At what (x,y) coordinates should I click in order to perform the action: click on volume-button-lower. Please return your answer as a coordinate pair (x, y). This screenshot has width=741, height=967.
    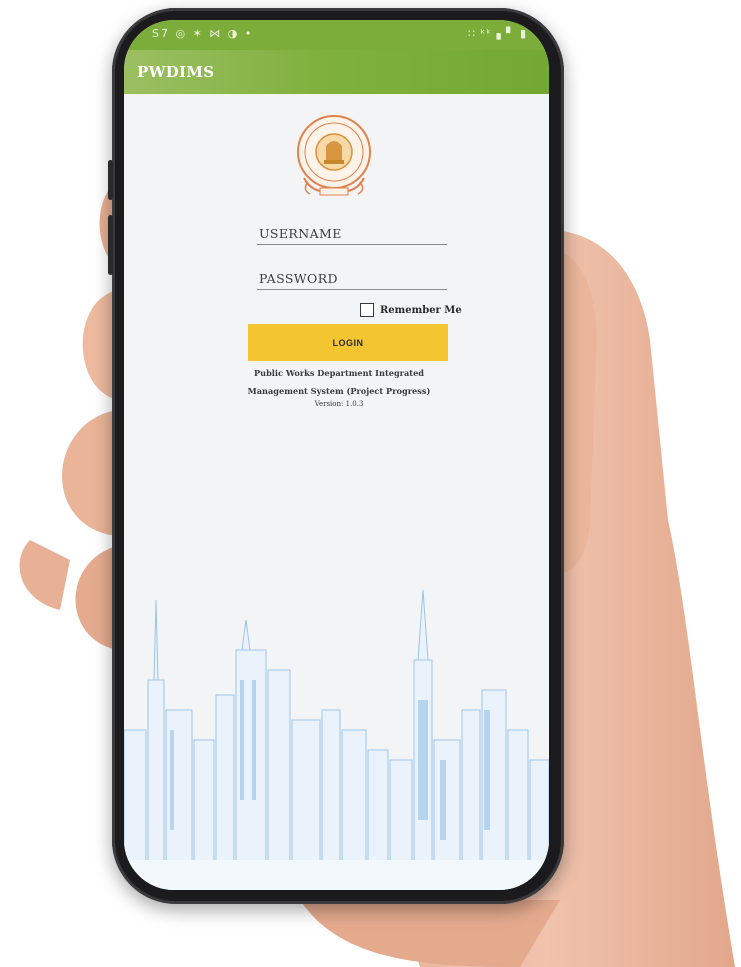
    Looking at the image, I should click on (110, 245).